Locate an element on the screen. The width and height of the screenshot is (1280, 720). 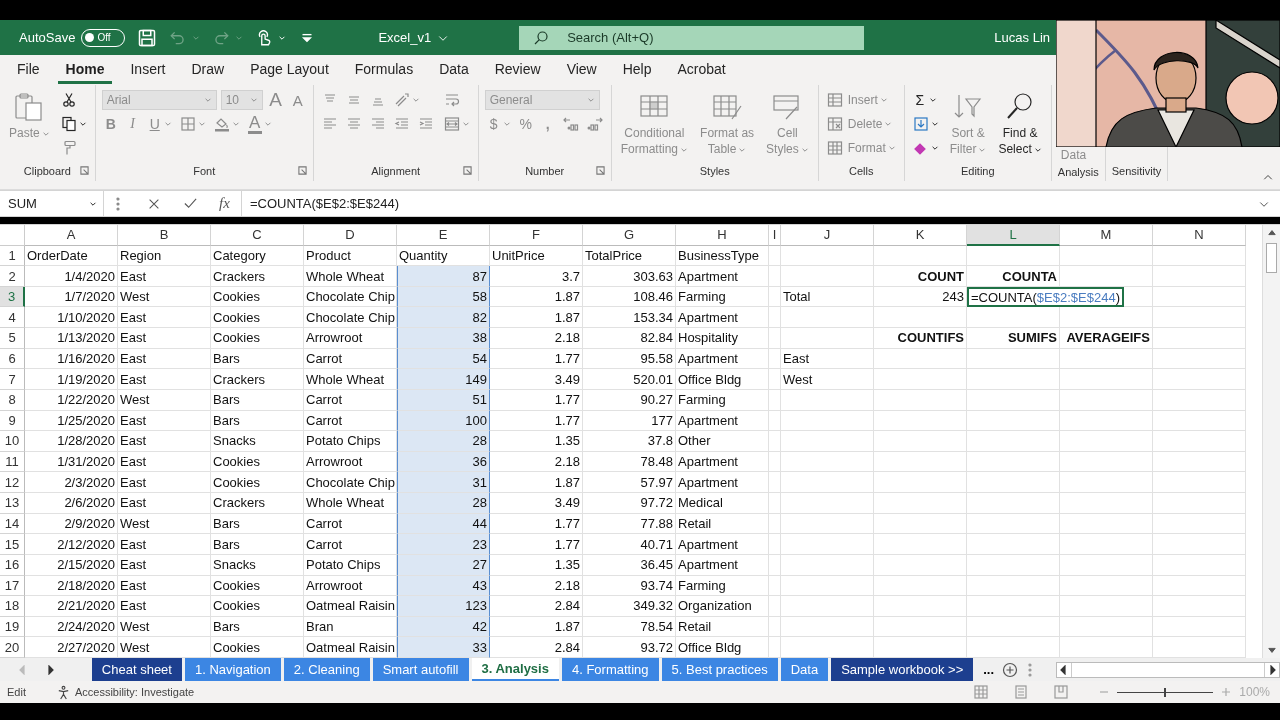
sheet-tab: Cheat sheet is located at coordinates (136, 669).